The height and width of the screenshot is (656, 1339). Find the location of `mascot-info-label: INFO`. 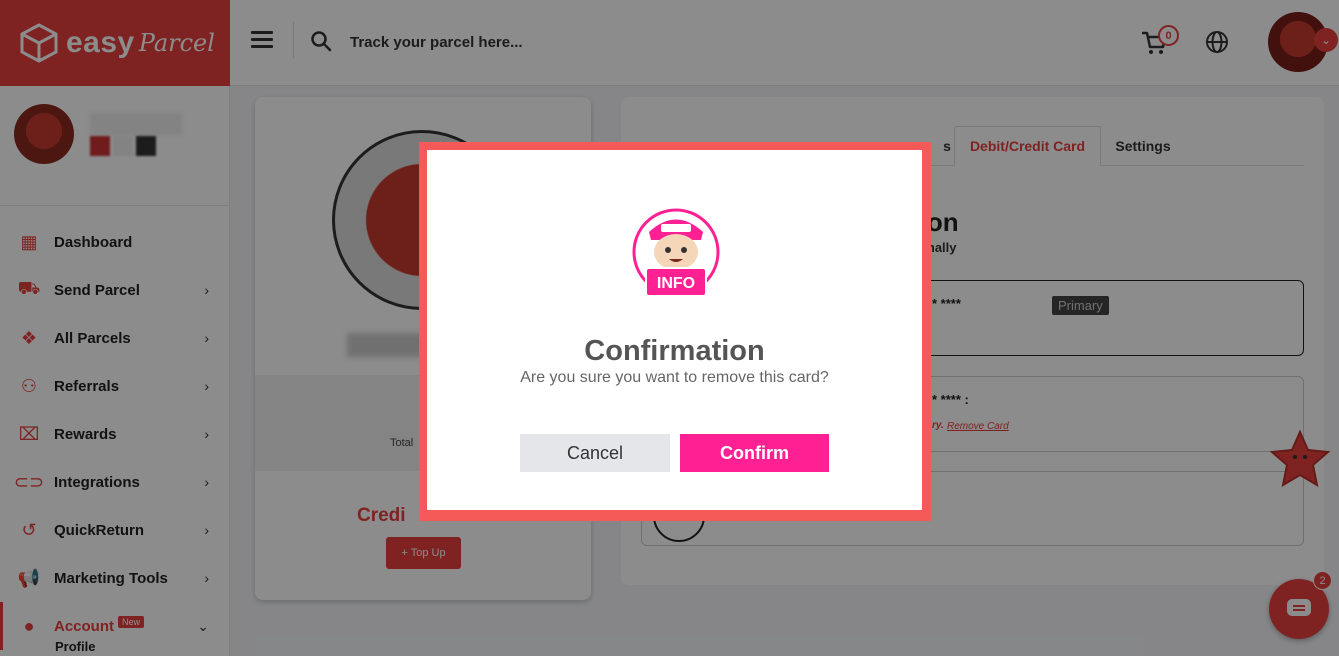

mascot-info-label: INFO is located at coordinates (676, 283).